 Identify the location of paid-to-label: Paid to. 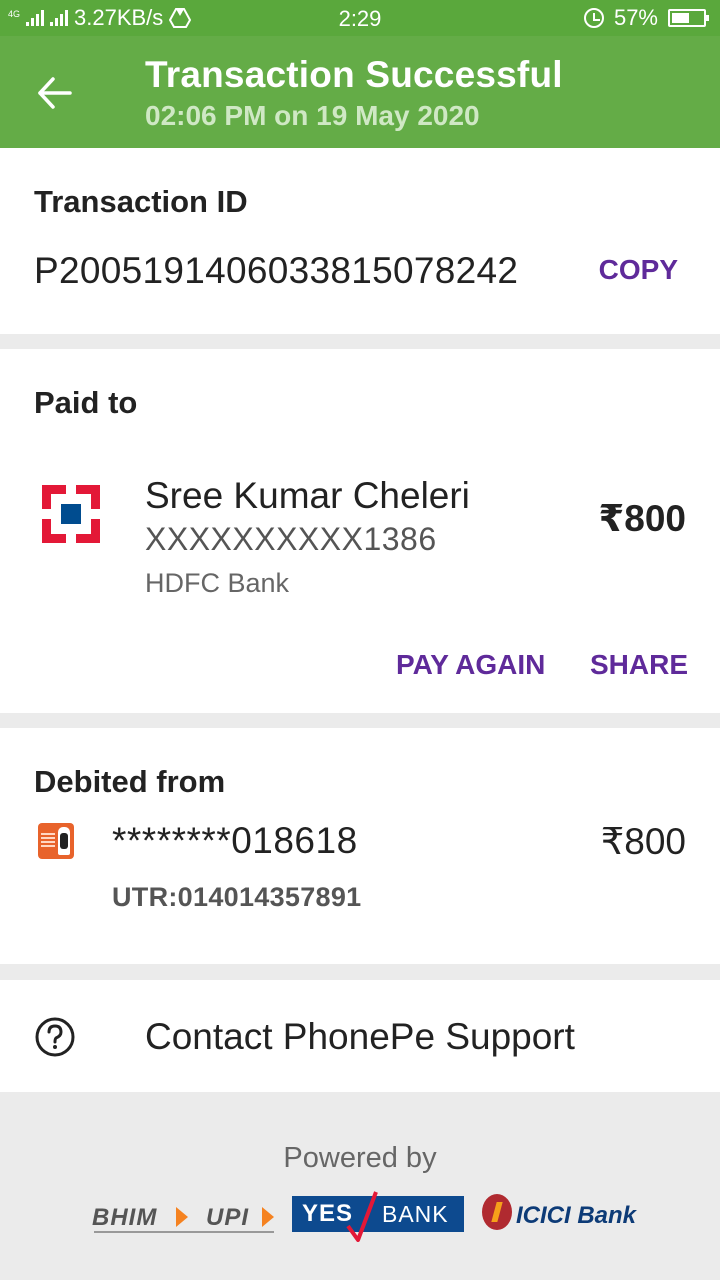
(86, 402).